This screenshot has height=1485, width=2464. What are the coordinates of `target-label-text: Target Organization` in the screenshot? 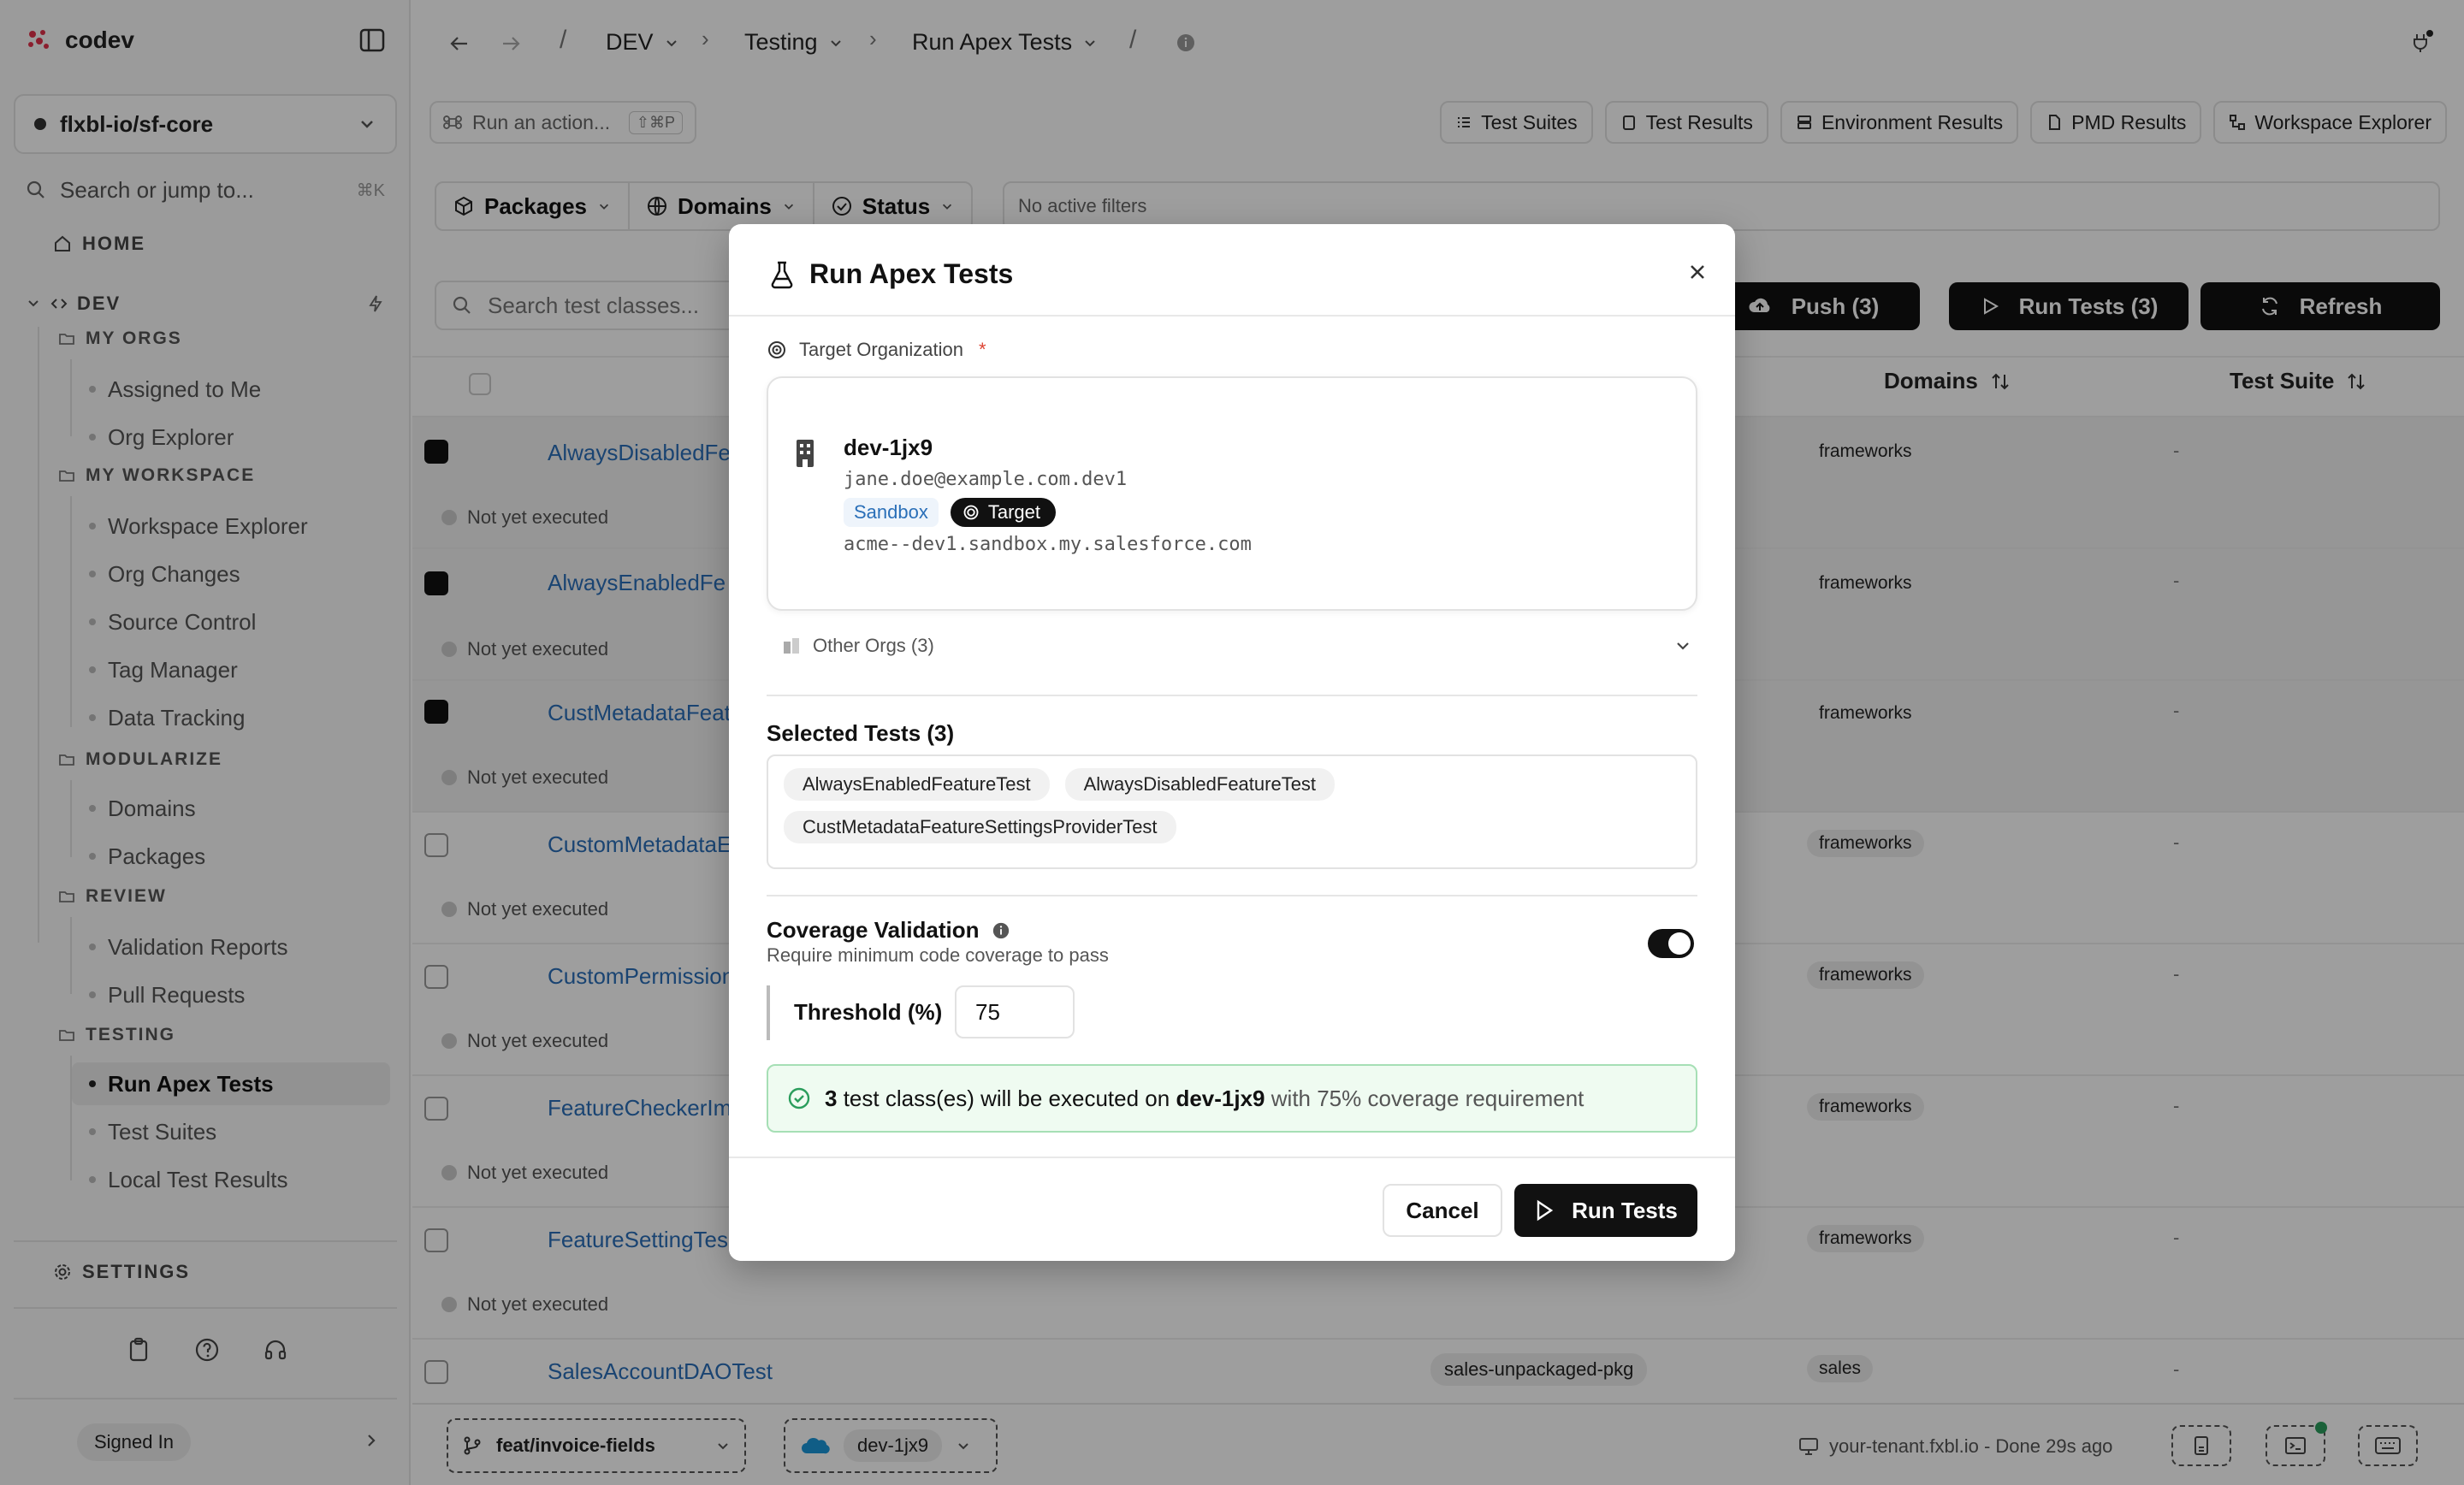 It's located at (881, 349).